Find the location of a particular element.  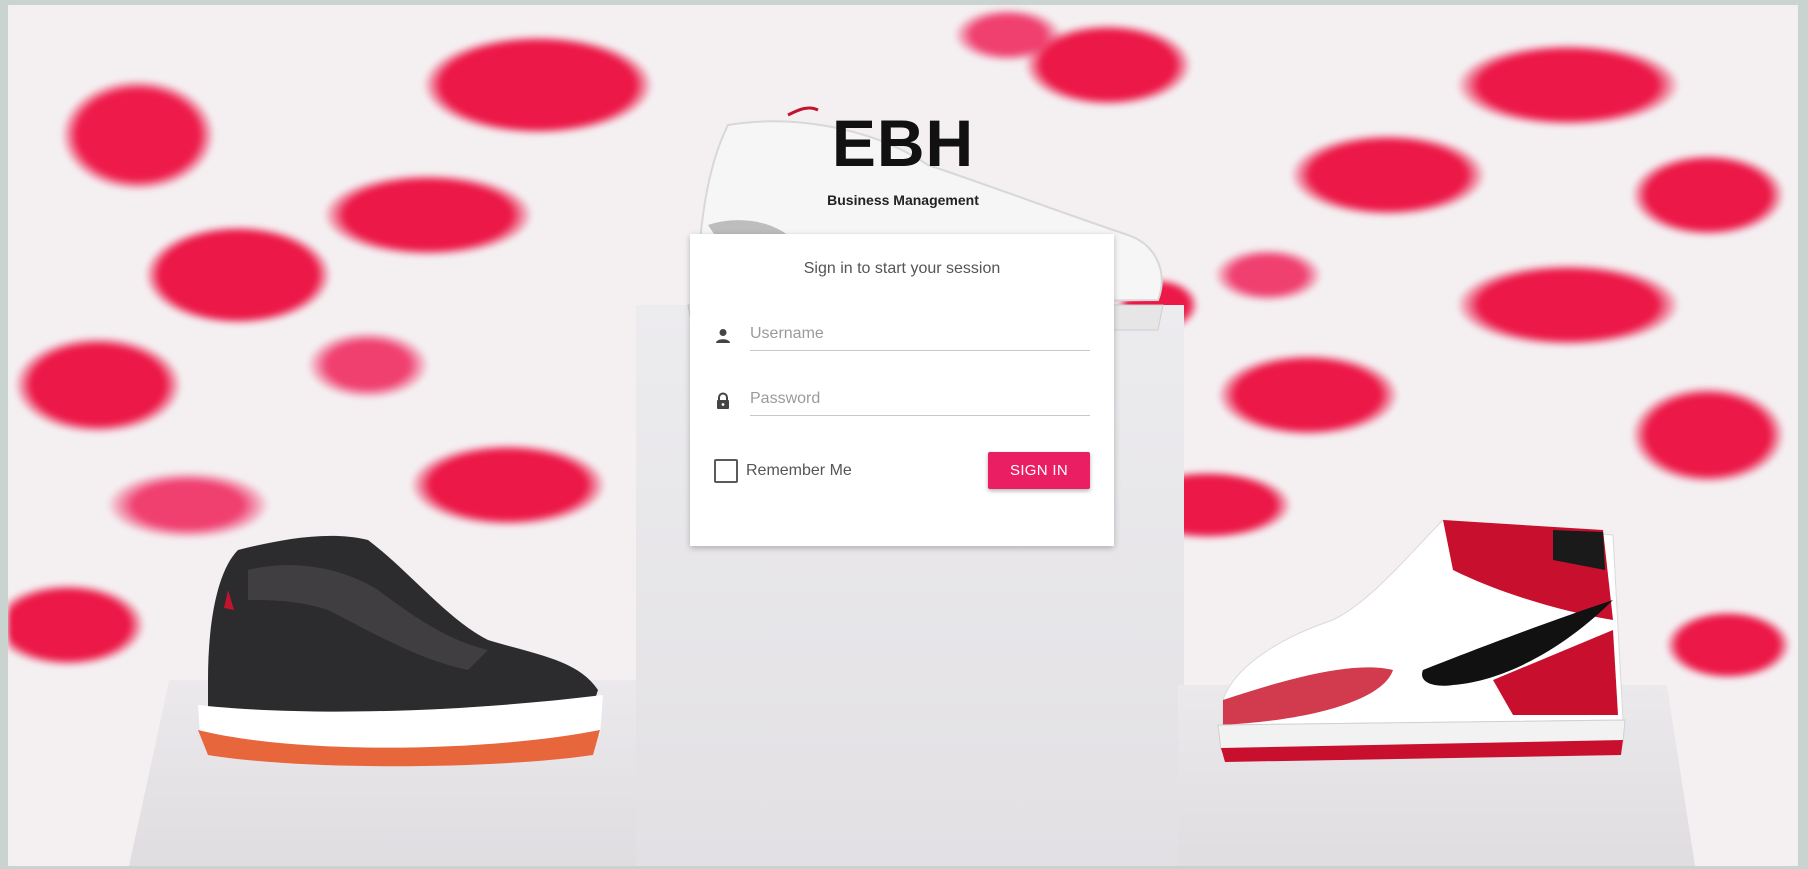

brand-subtitle: Business Management is located at coordinates (903, 200).